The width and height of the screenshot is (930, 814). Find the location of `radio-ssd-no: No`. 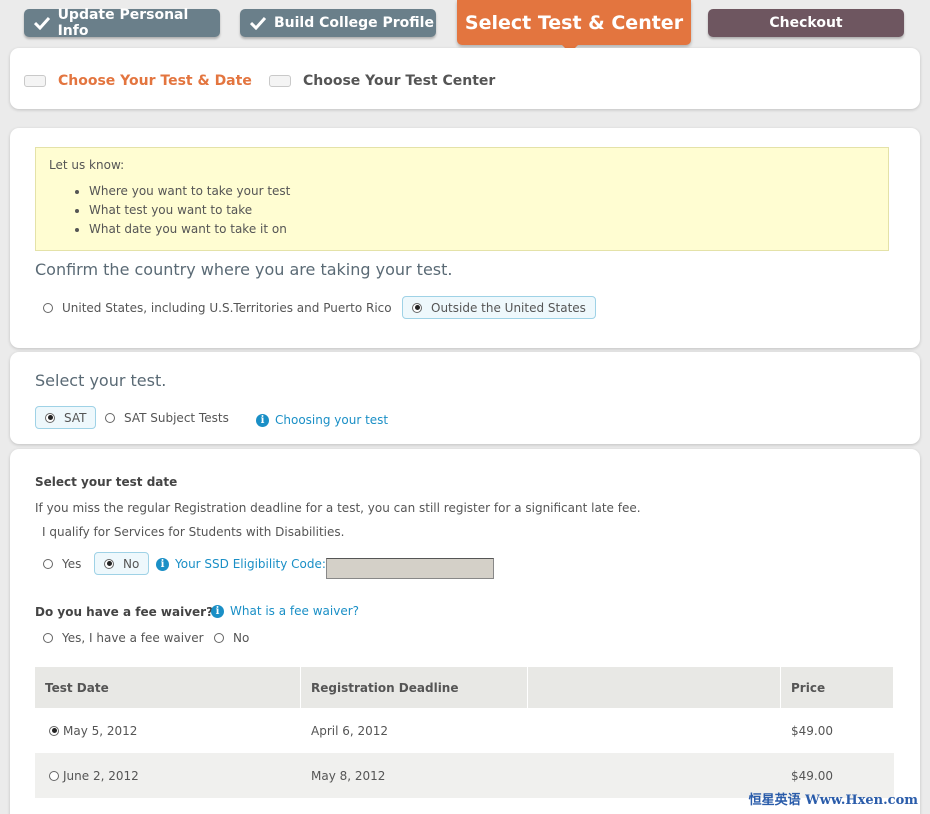

radio-ssd-no: No is located at coordinates (122, 563).